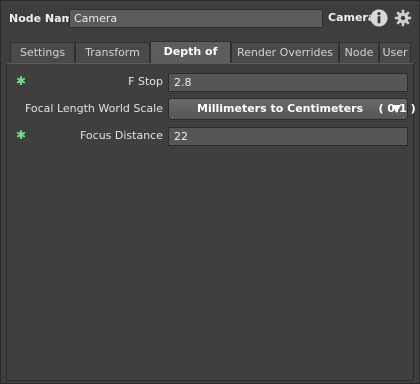  I want to click on focus-distance-field: 22, so click(288, 136).